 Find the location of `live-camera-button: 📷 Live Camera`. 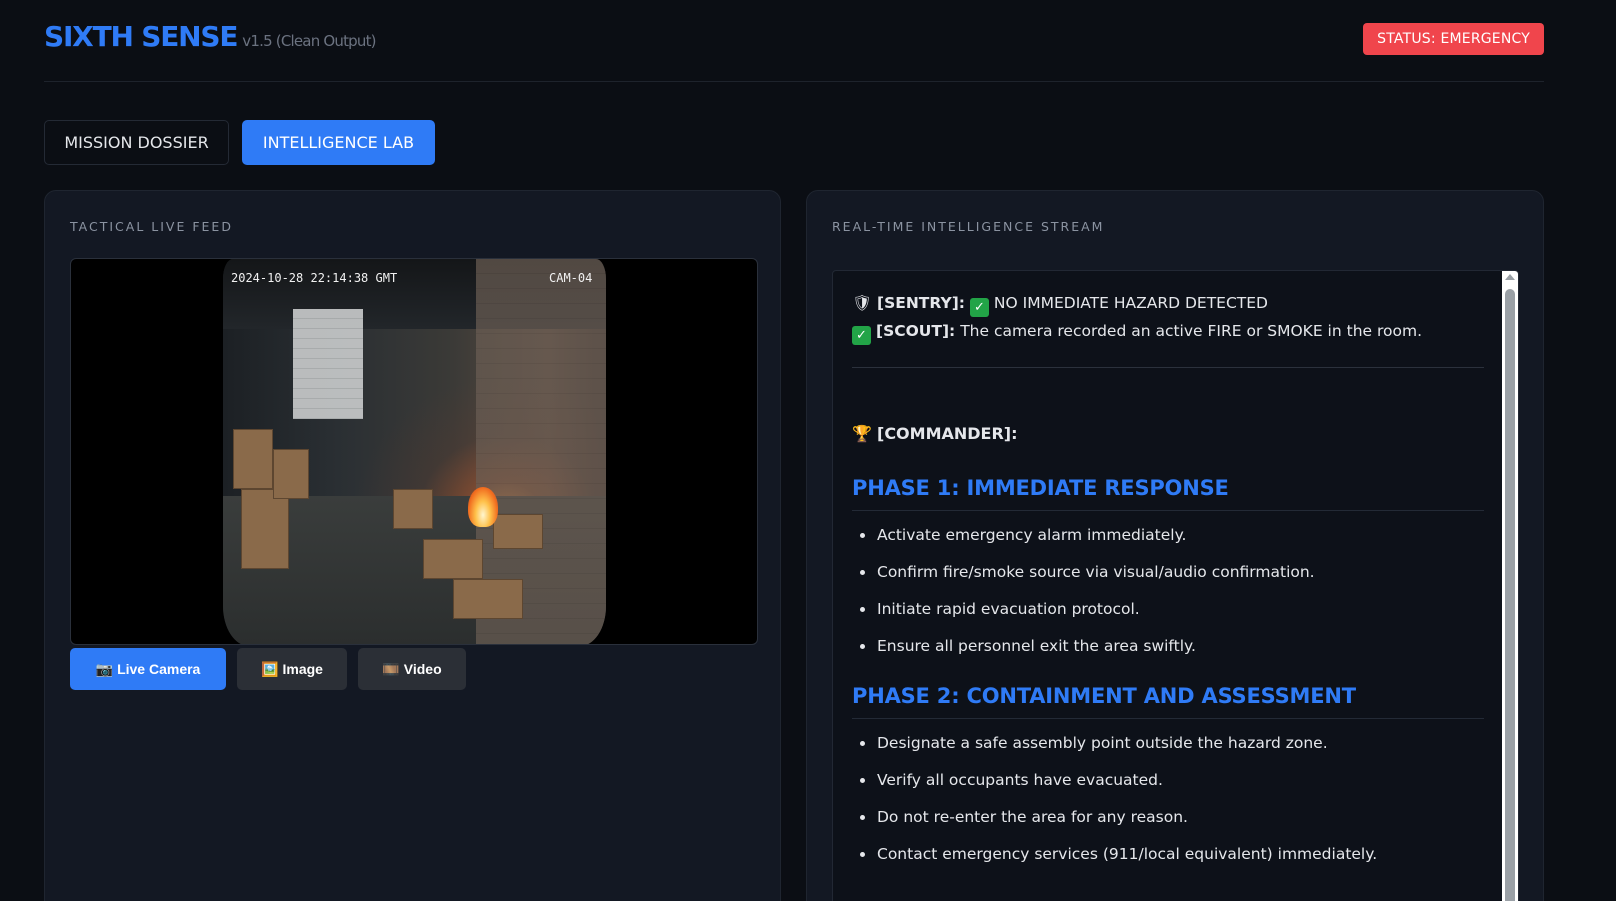

live-camera-button: 📷 Live Camera is located at coordinates (148, 669).